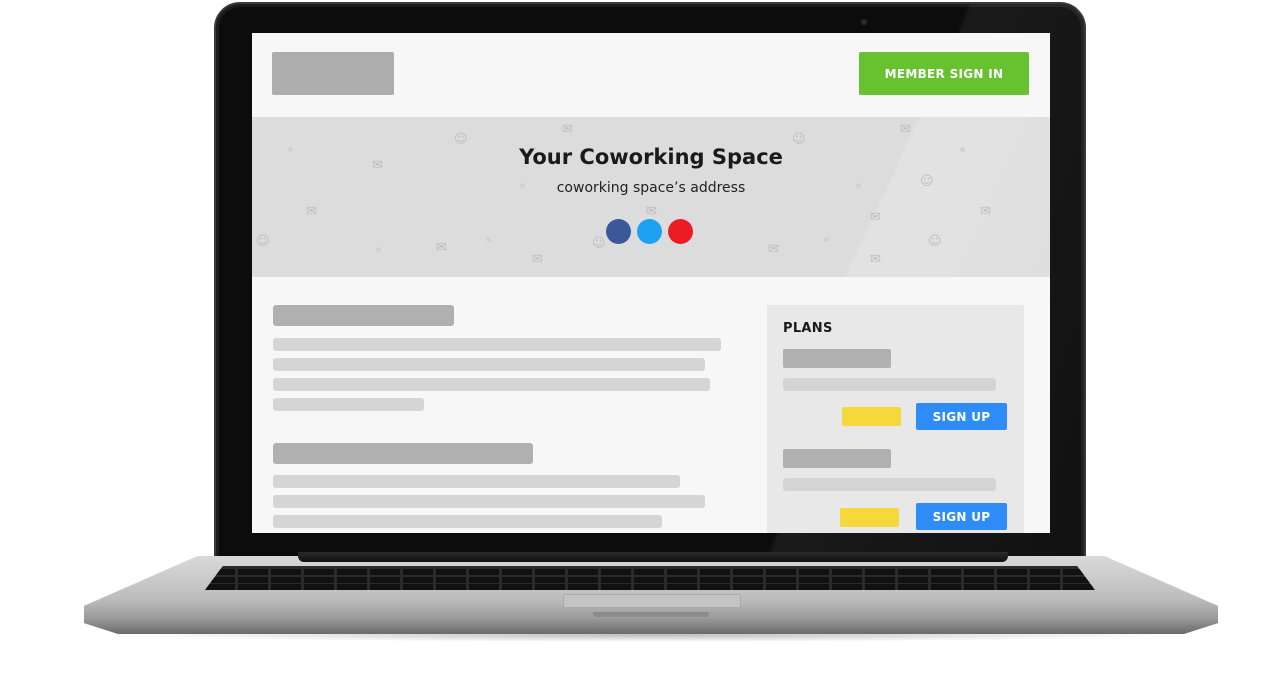  I want to click on social-links, so click(651, 232).